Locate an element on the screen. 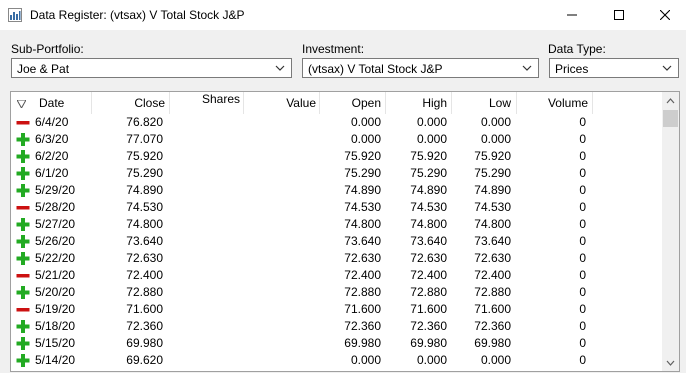  table-row: 5/28/20 74.530 74.530 74.530 74.530 0 is located at coordinates (336, 207).